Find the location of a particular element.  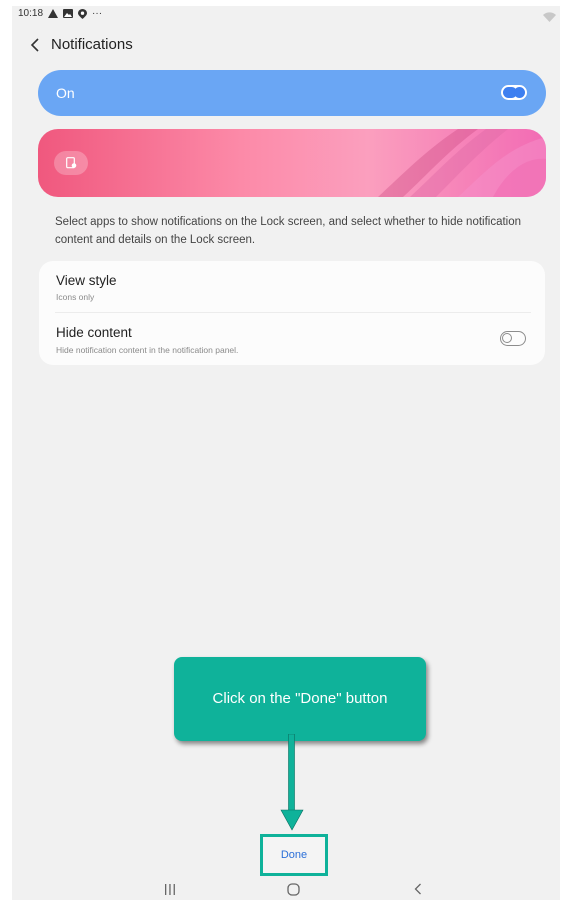

app-header: Notifications is located at coordinates (286, 45).